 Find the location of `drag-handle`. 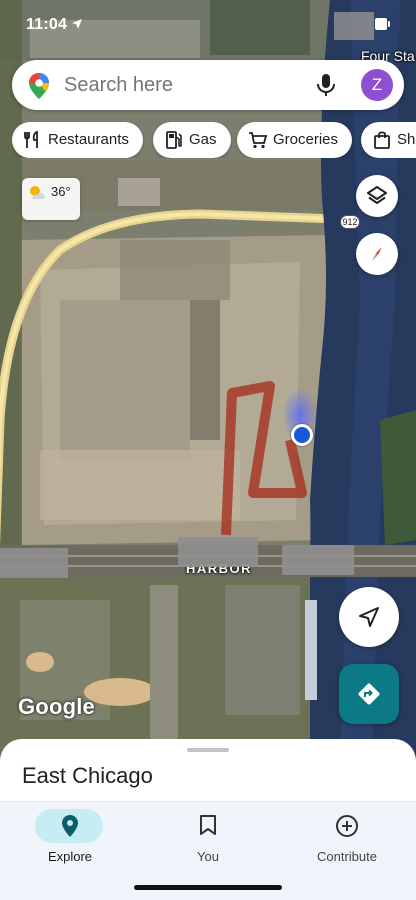

drag-handle is located at coordinates (208, 750).